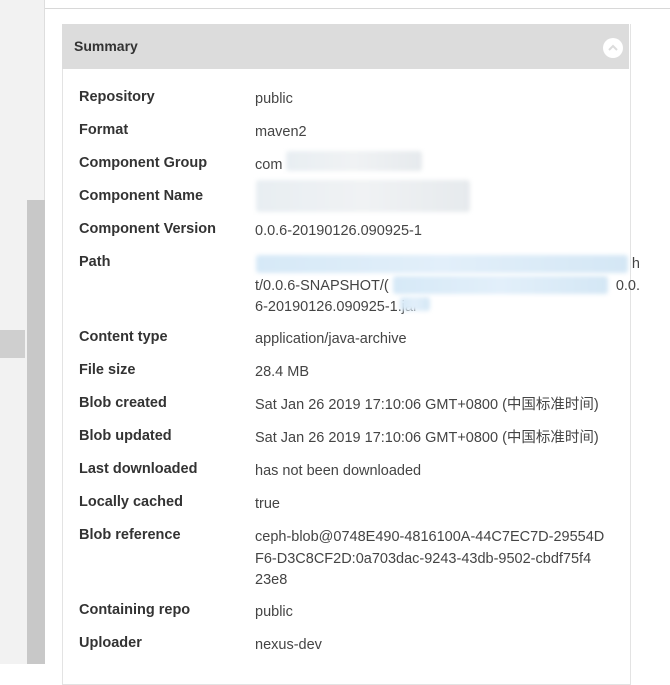 The width and height of the screenshot is (670, 685). Describe the element at coordinates (141, 196) in the screenshot. I see `row-label: Component Name` at that location.